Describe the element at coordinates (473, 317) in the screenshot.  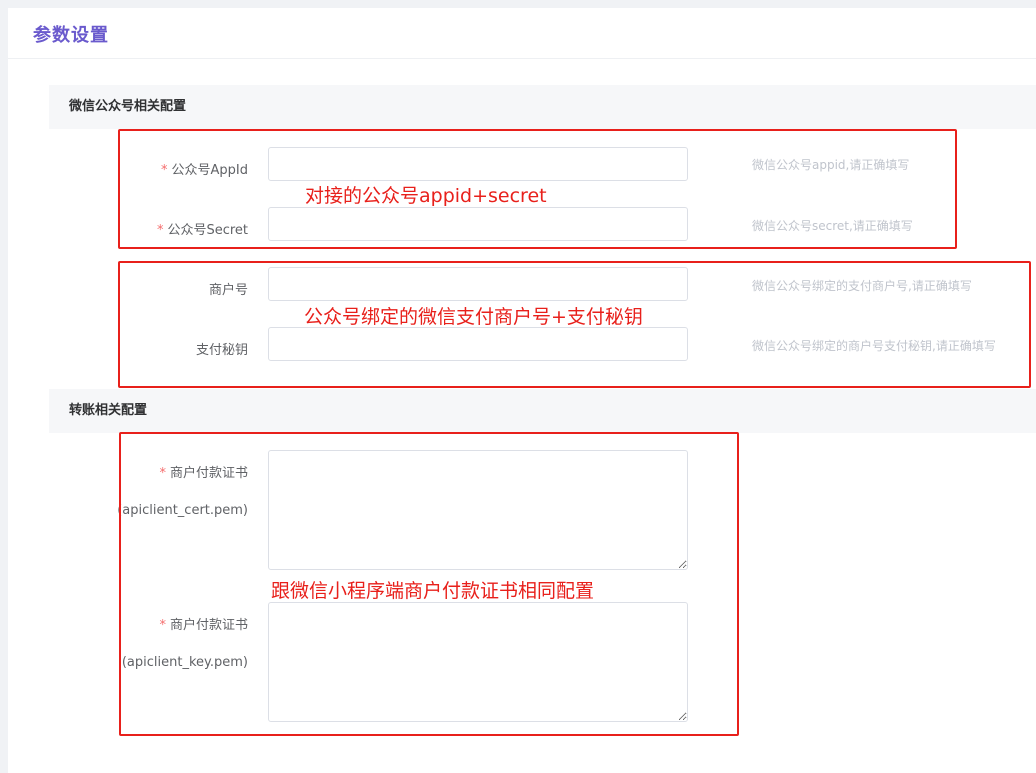
I see `annotation-text-merchant: 公众号绑定的微信支付商户号+支付秘钥` at that location.